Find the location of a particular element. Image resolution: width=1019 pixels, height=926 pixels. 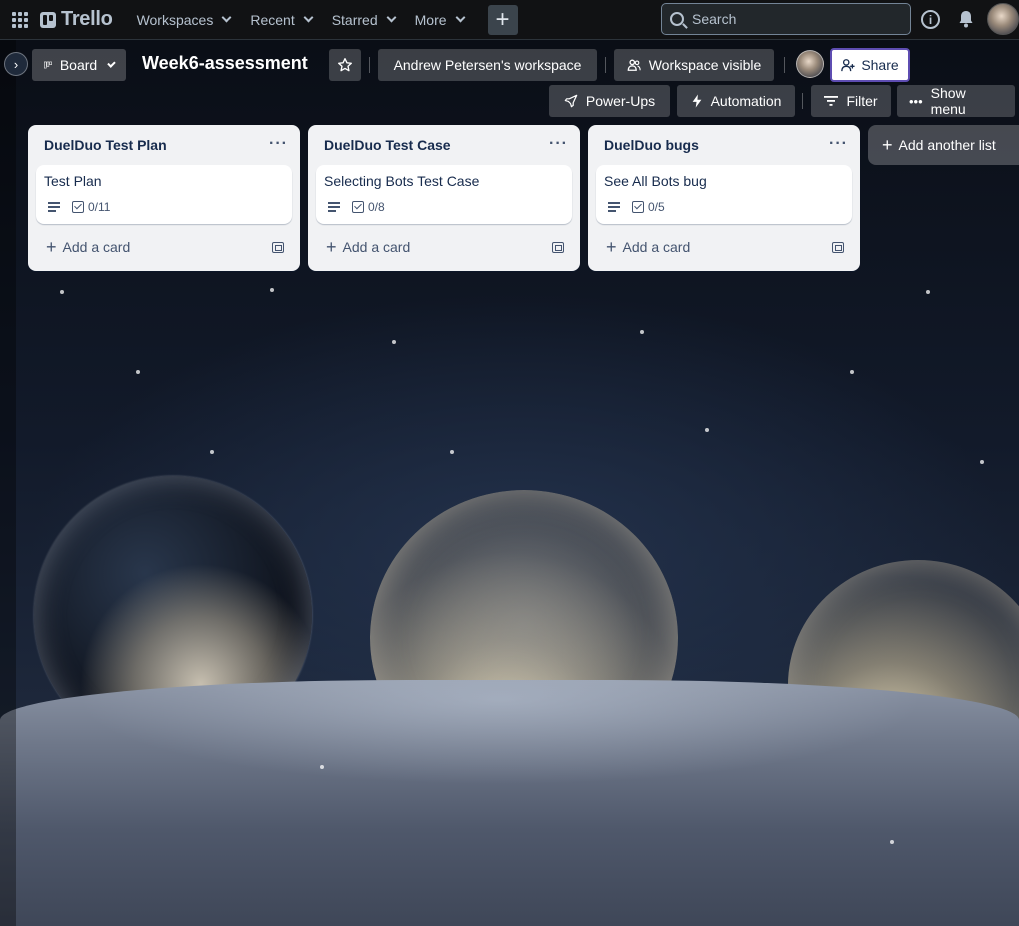

app-switcher-icon is located at coordinates (20, 20).